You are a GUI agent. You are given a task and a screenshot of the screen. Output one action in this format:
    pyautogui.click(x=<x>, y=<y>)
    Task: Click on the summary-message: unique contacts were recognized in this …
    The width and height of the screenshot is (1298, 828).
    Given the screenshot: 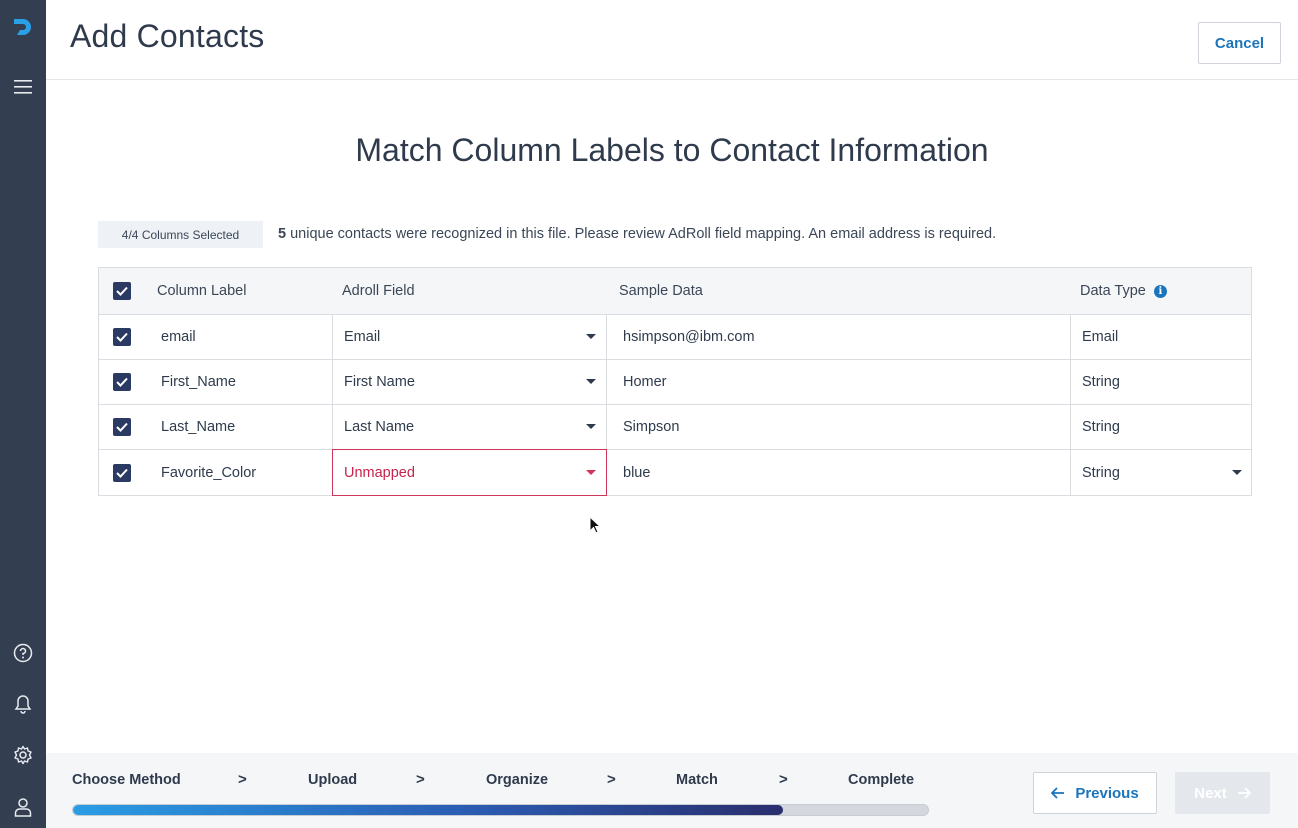 What is the action you would take?
    pyautogui.click(x=641, y=234)
    